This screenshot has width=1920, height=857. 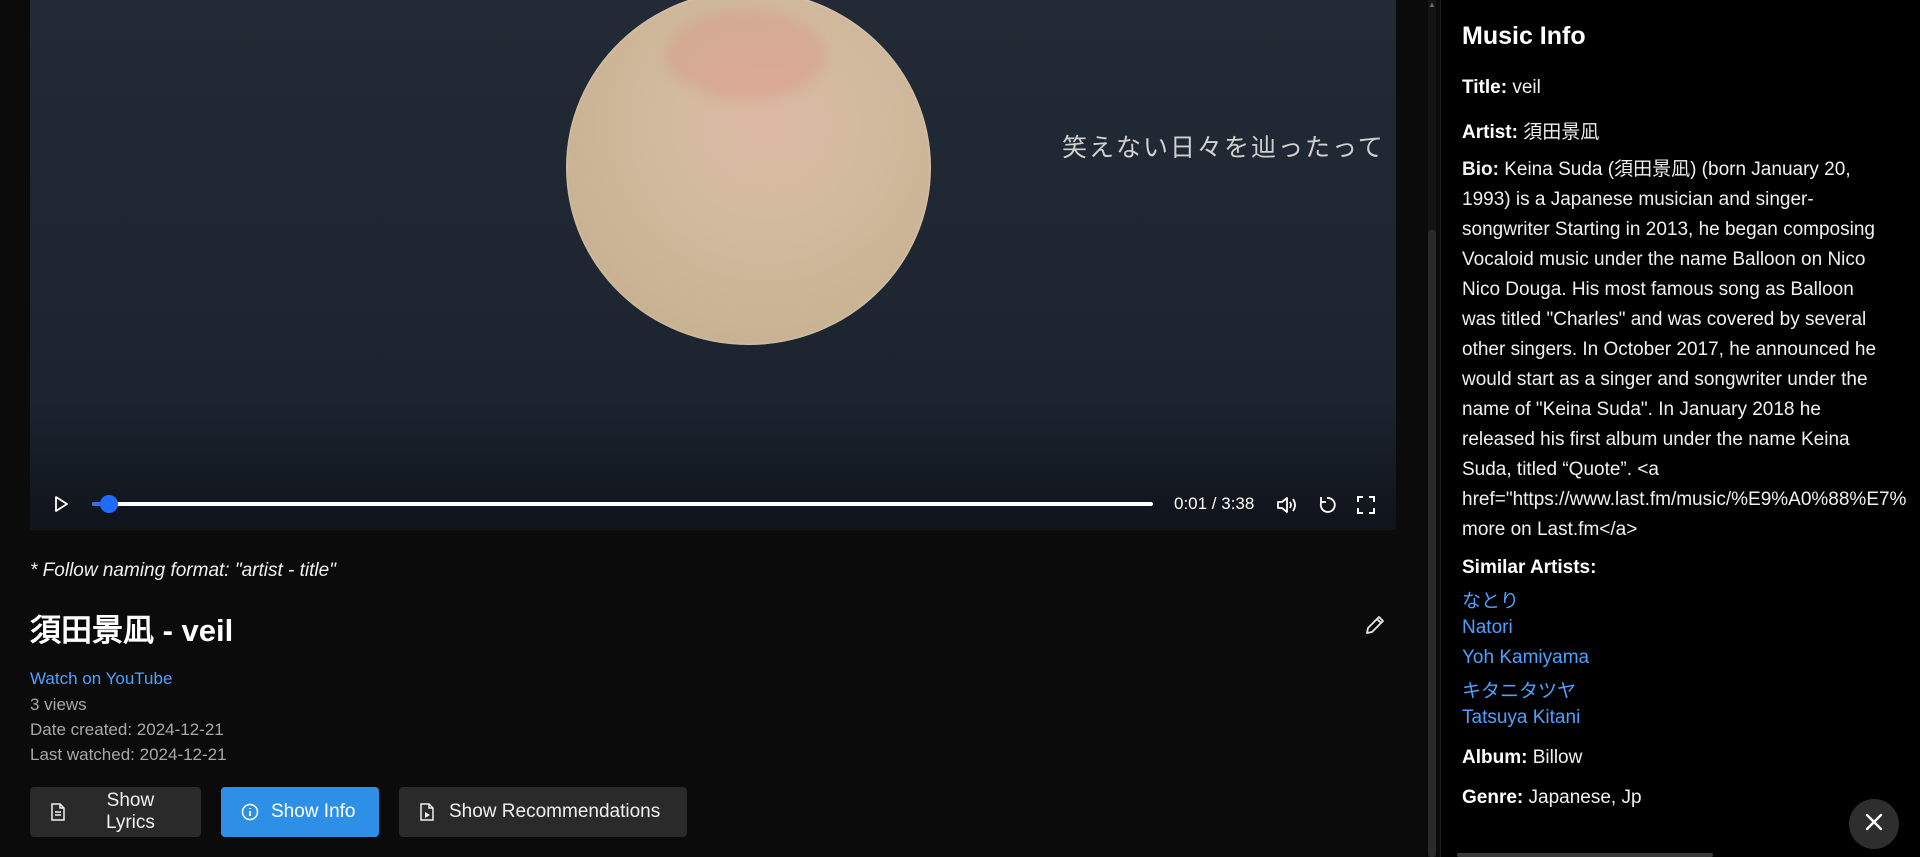 I want to click on naming-format-note: * Follow naming format: "artist - title", so click(x=183, y=570).